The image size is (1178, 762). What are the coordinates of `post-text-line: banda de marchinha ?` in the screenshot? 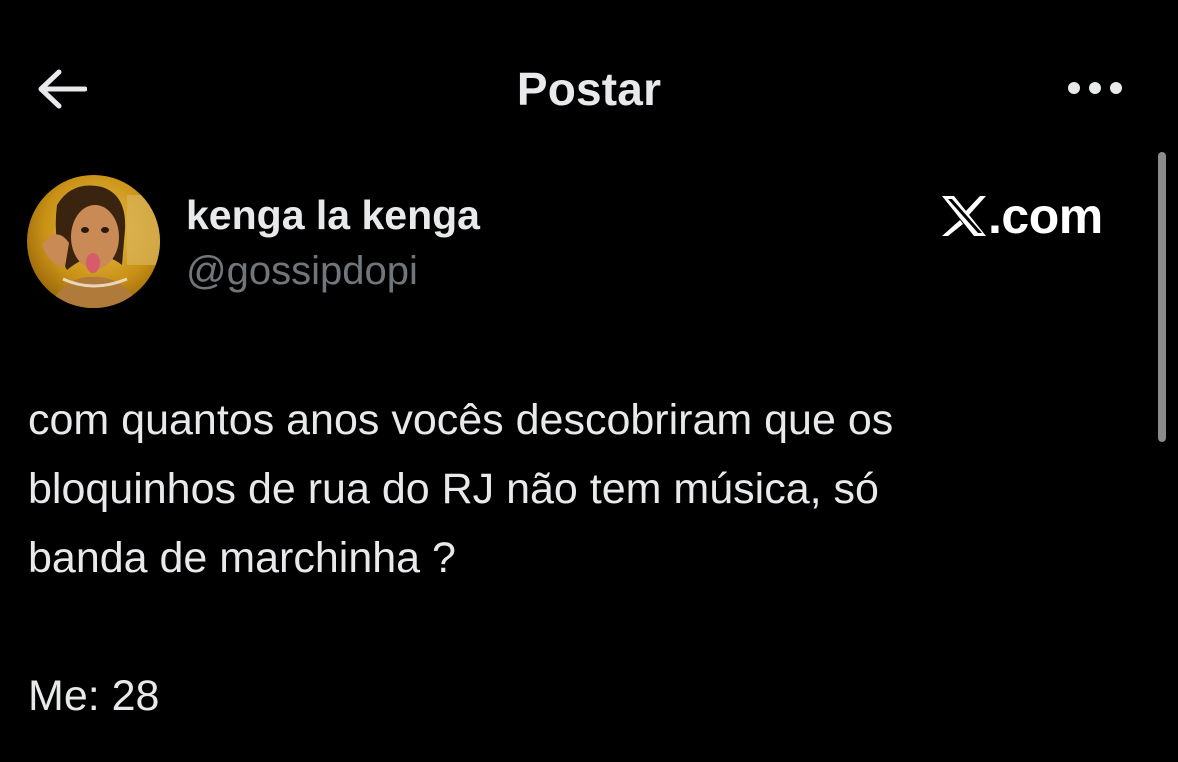 It's located at (242, 558).